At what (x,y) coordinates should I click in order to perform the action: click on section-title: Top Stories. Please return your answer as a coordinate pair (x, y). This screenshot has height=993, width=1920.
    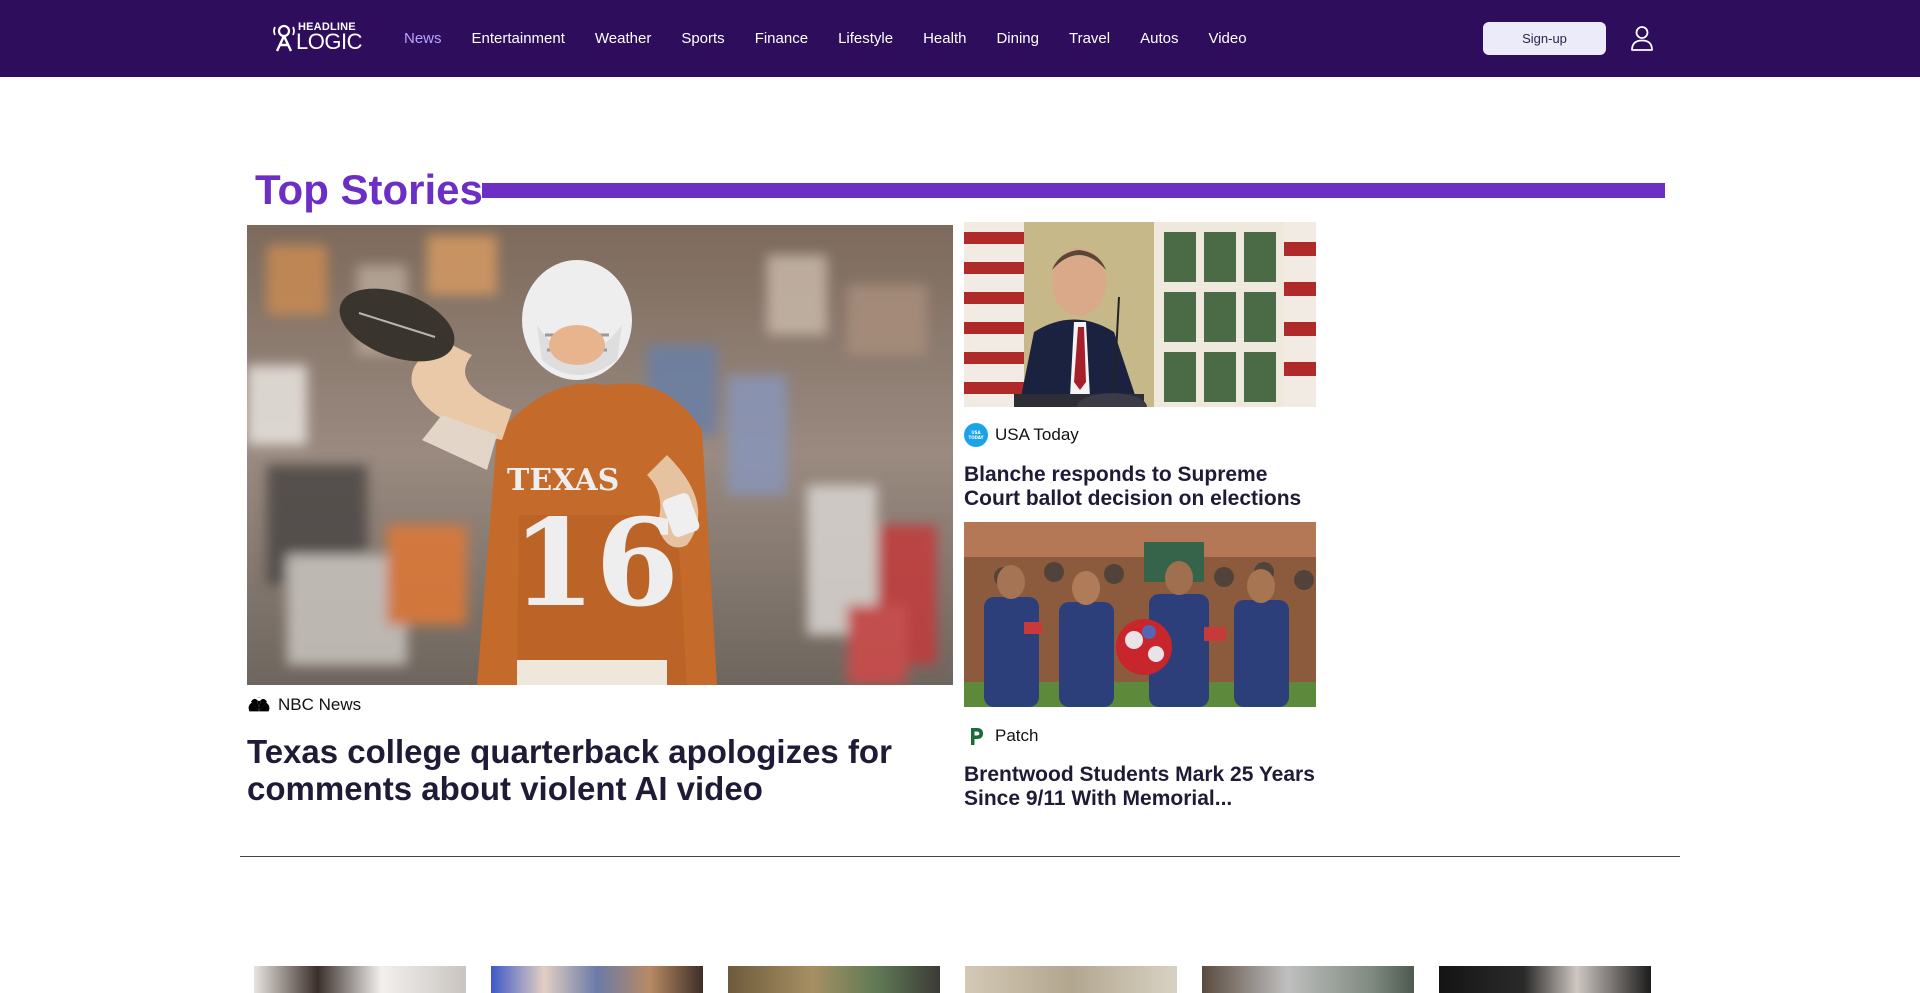
    Looking at the image, I should click on (369, 189).